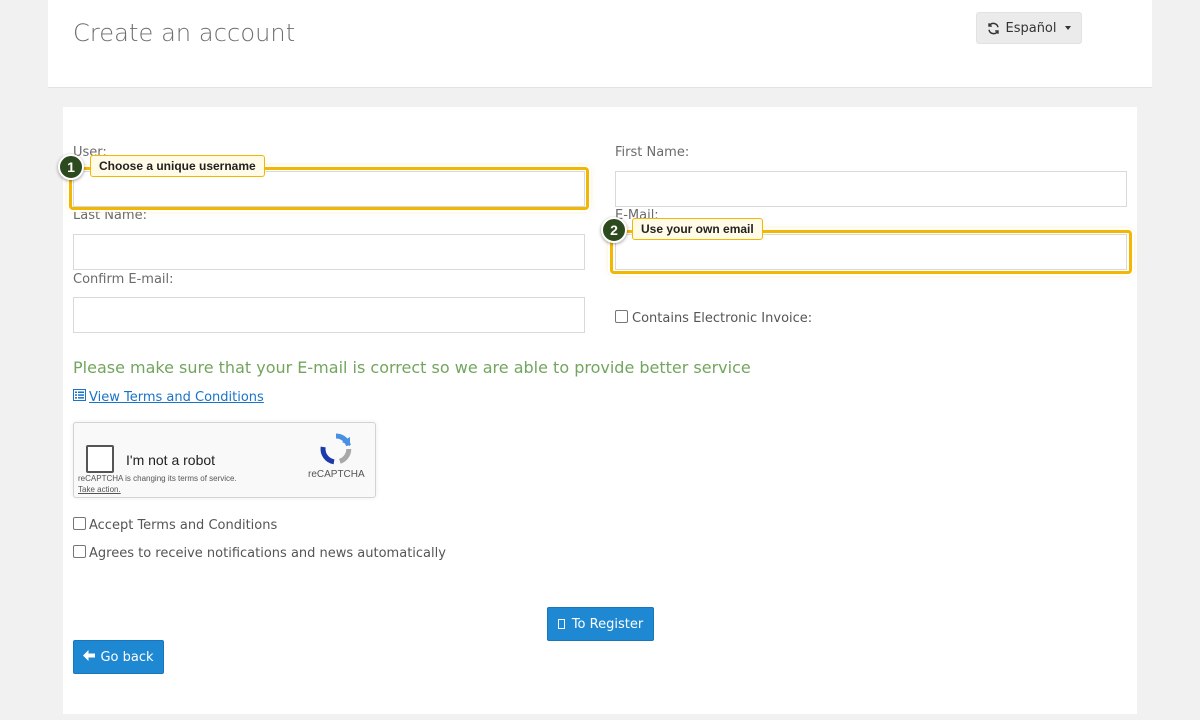 Image resolution: width=1200 pixels, height=720 pixels. What do you see at coordinates (621, 316) in the screenshot?
I see `electronic-invoice-checkbox` at bounding box center [621, 316].